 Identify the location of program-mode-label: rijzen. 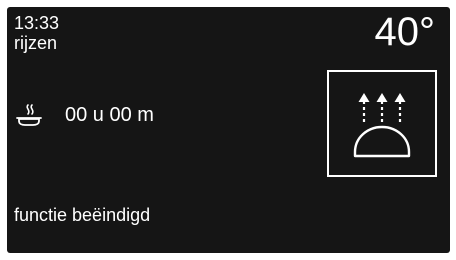
(36, 43).